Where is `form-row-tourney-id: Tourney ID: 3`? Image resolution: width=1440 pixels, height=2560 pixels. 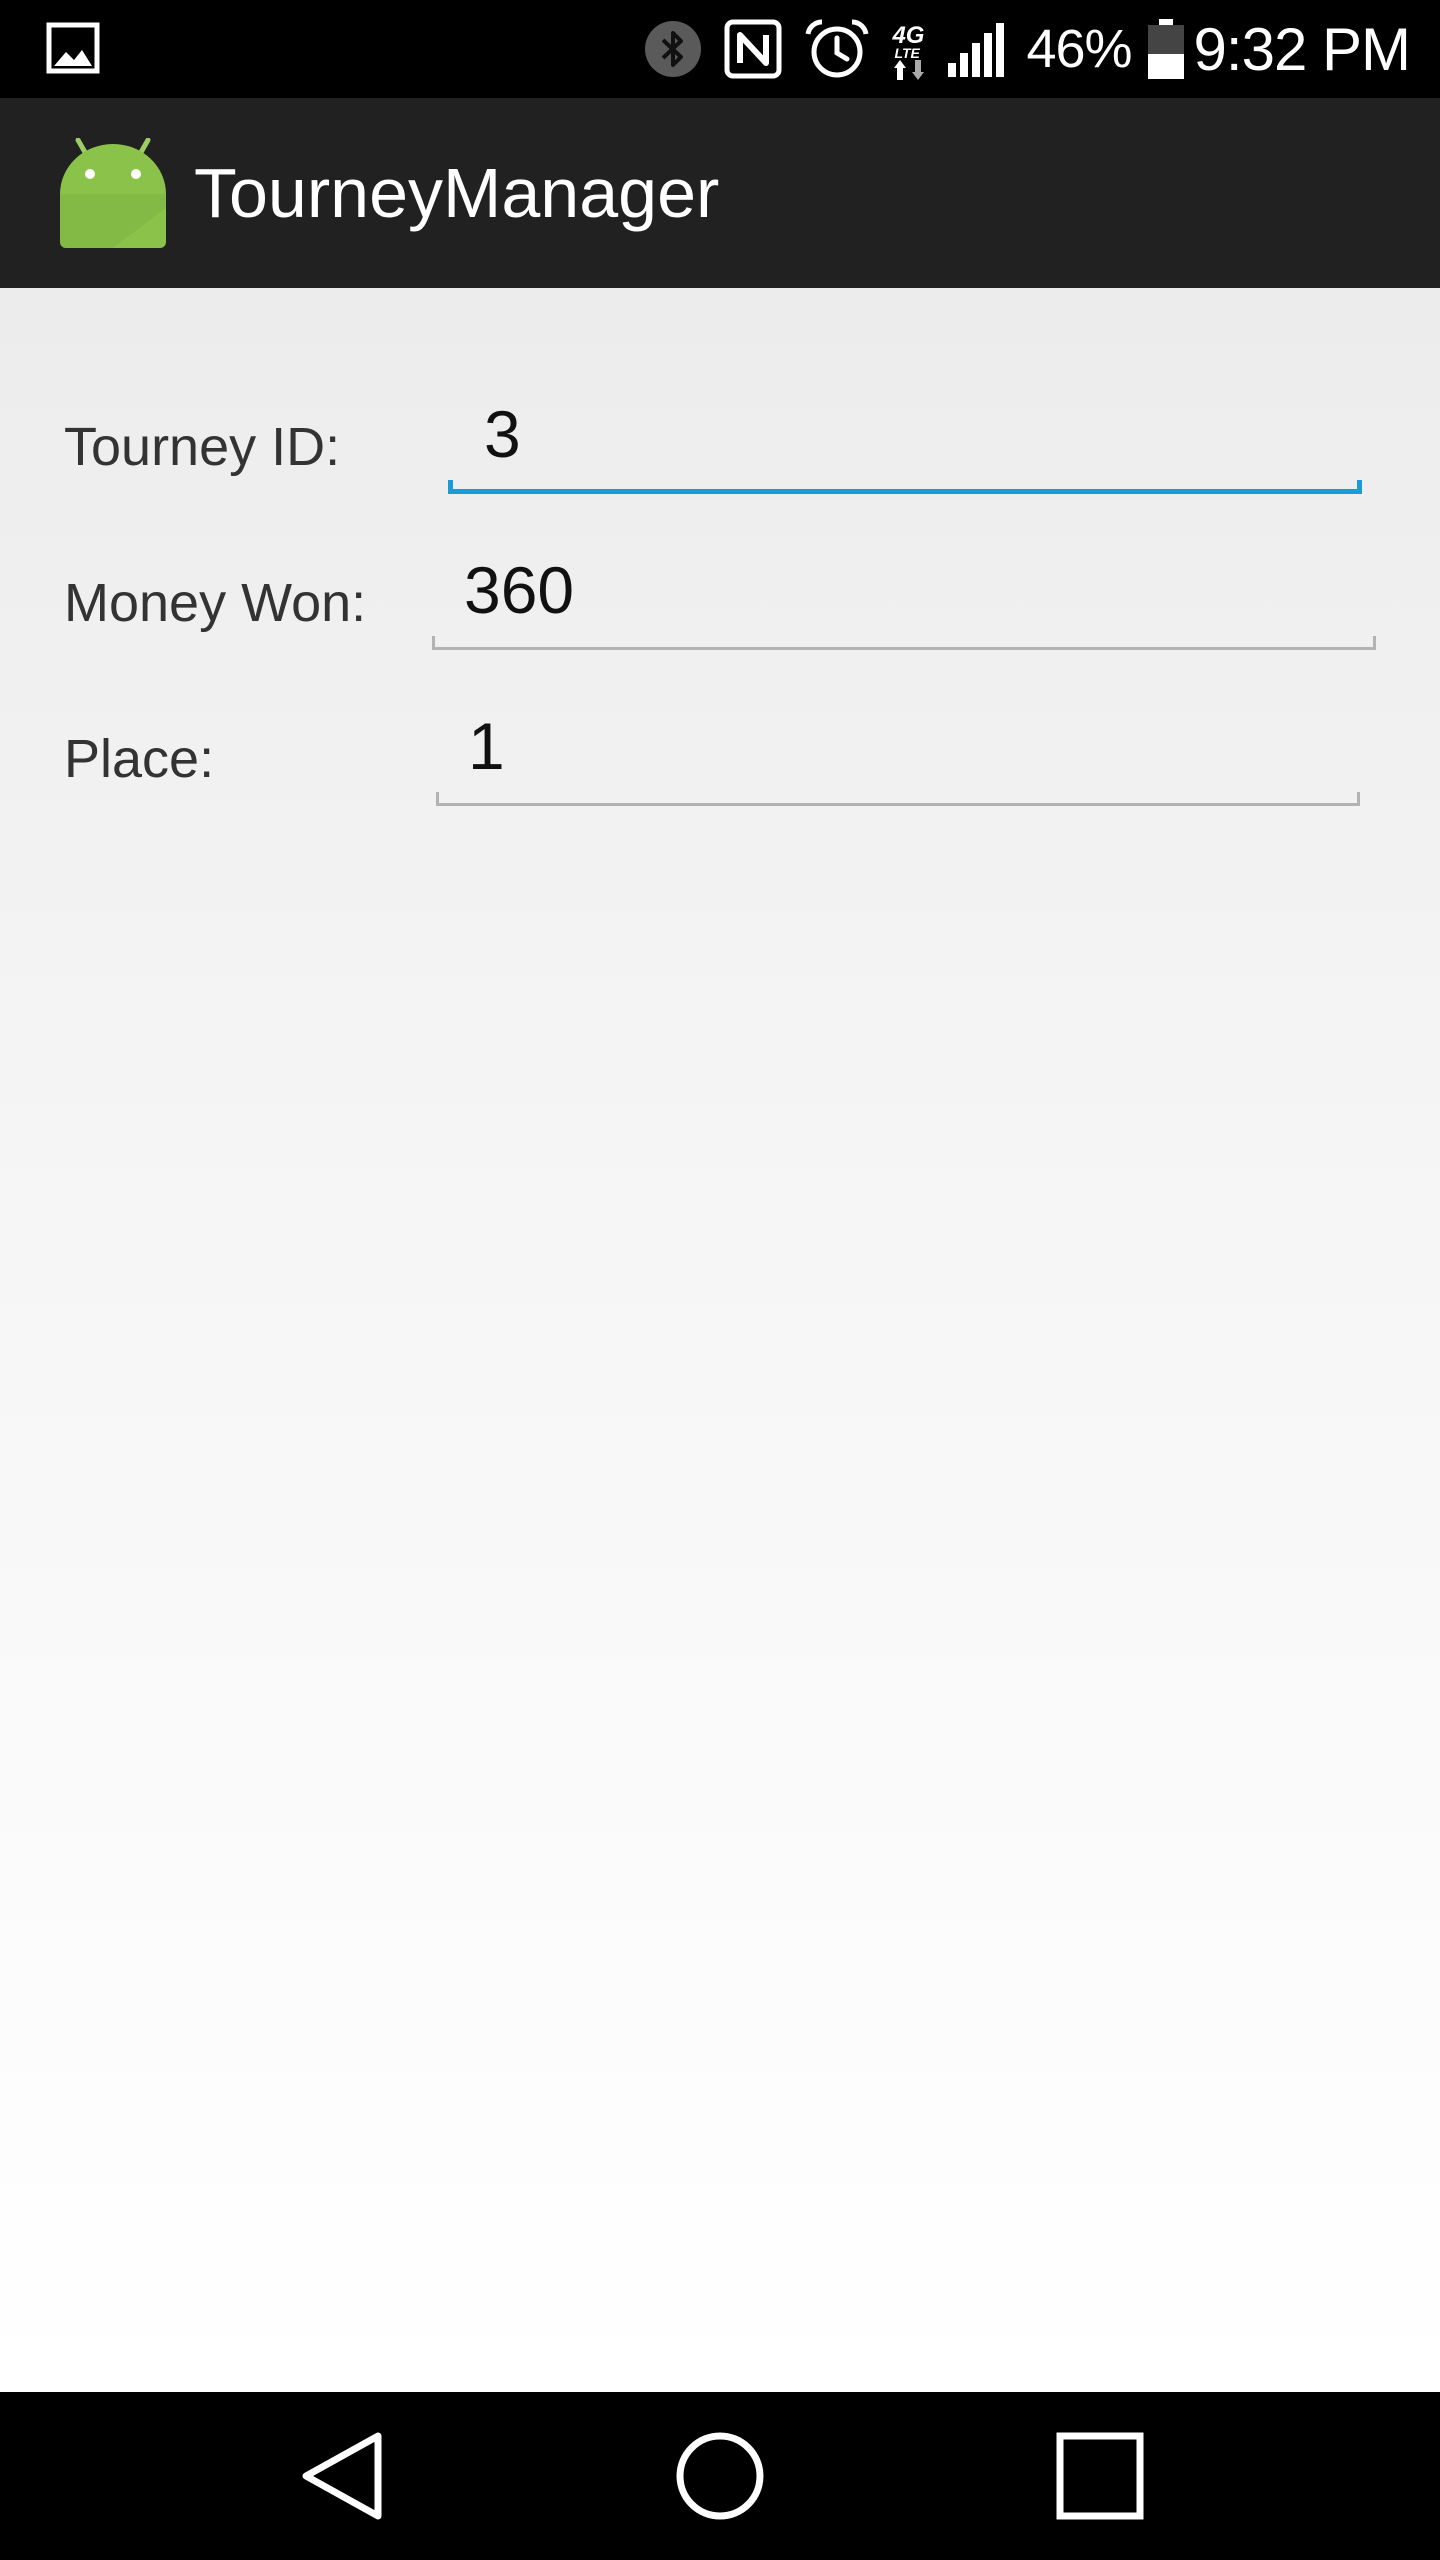 form-row-tourney-id: Tourney ID: 3 is located at coordinates (720, 450).